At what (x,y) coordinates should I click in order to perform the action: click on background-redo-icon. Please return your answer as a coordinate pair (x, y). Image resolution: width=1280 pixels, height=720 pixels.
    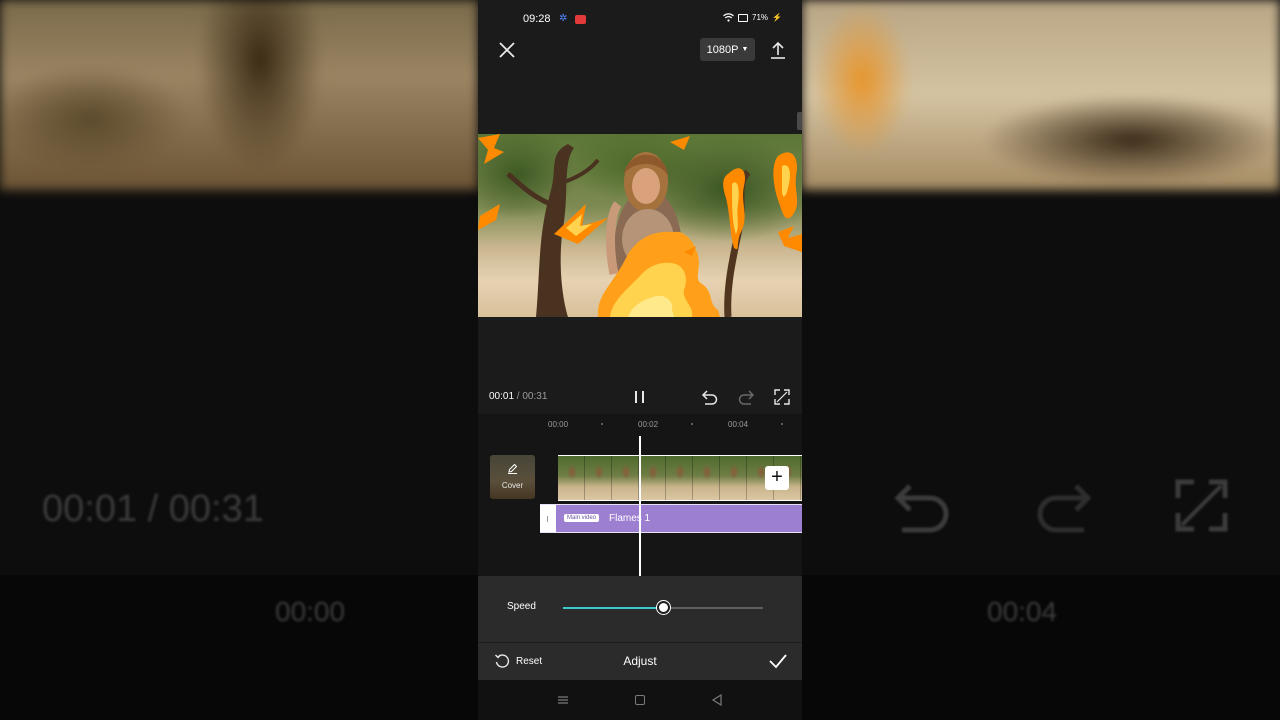
    Looking at the image, I should click on (1064, 508).